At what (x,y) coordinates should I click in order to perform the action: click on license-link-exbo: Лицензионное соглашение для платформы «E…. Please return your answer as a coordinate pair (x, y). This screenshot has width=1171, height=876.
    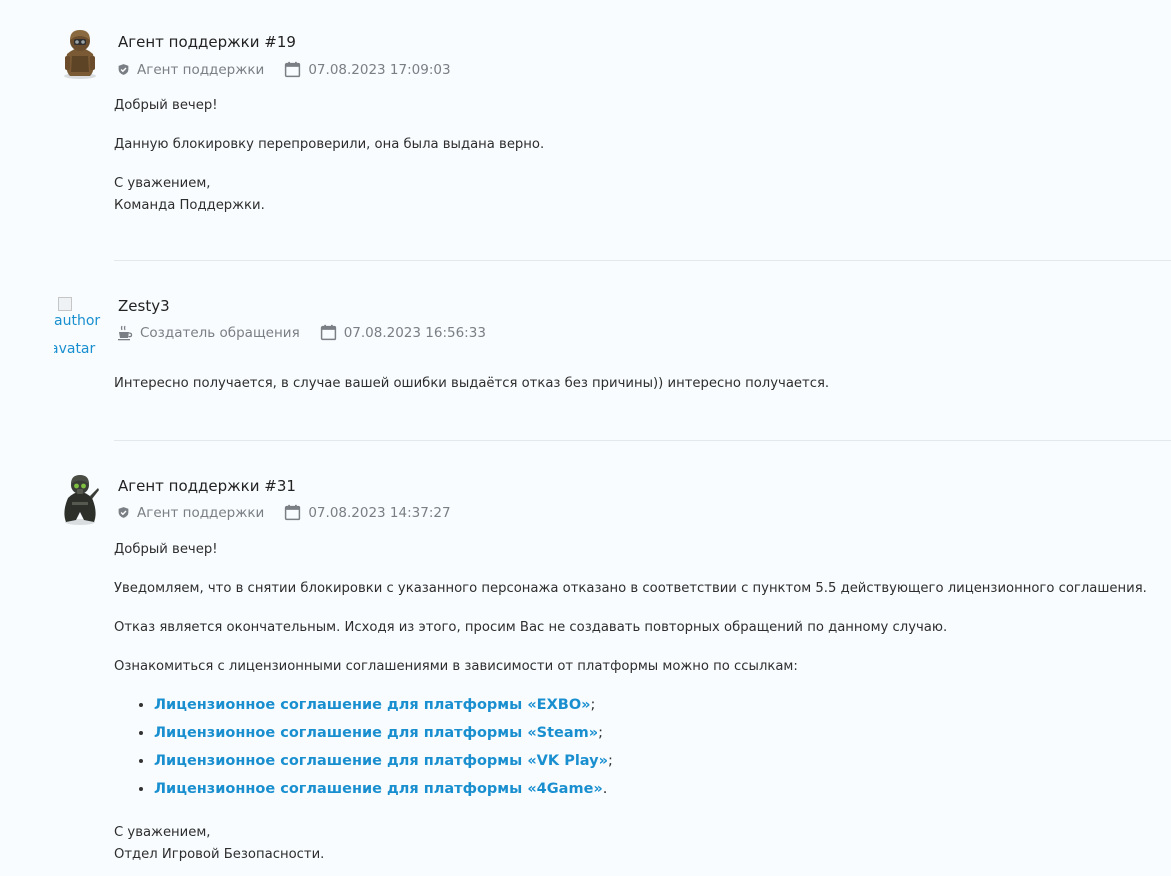
    Looking at the image, I should click on (372, 705).